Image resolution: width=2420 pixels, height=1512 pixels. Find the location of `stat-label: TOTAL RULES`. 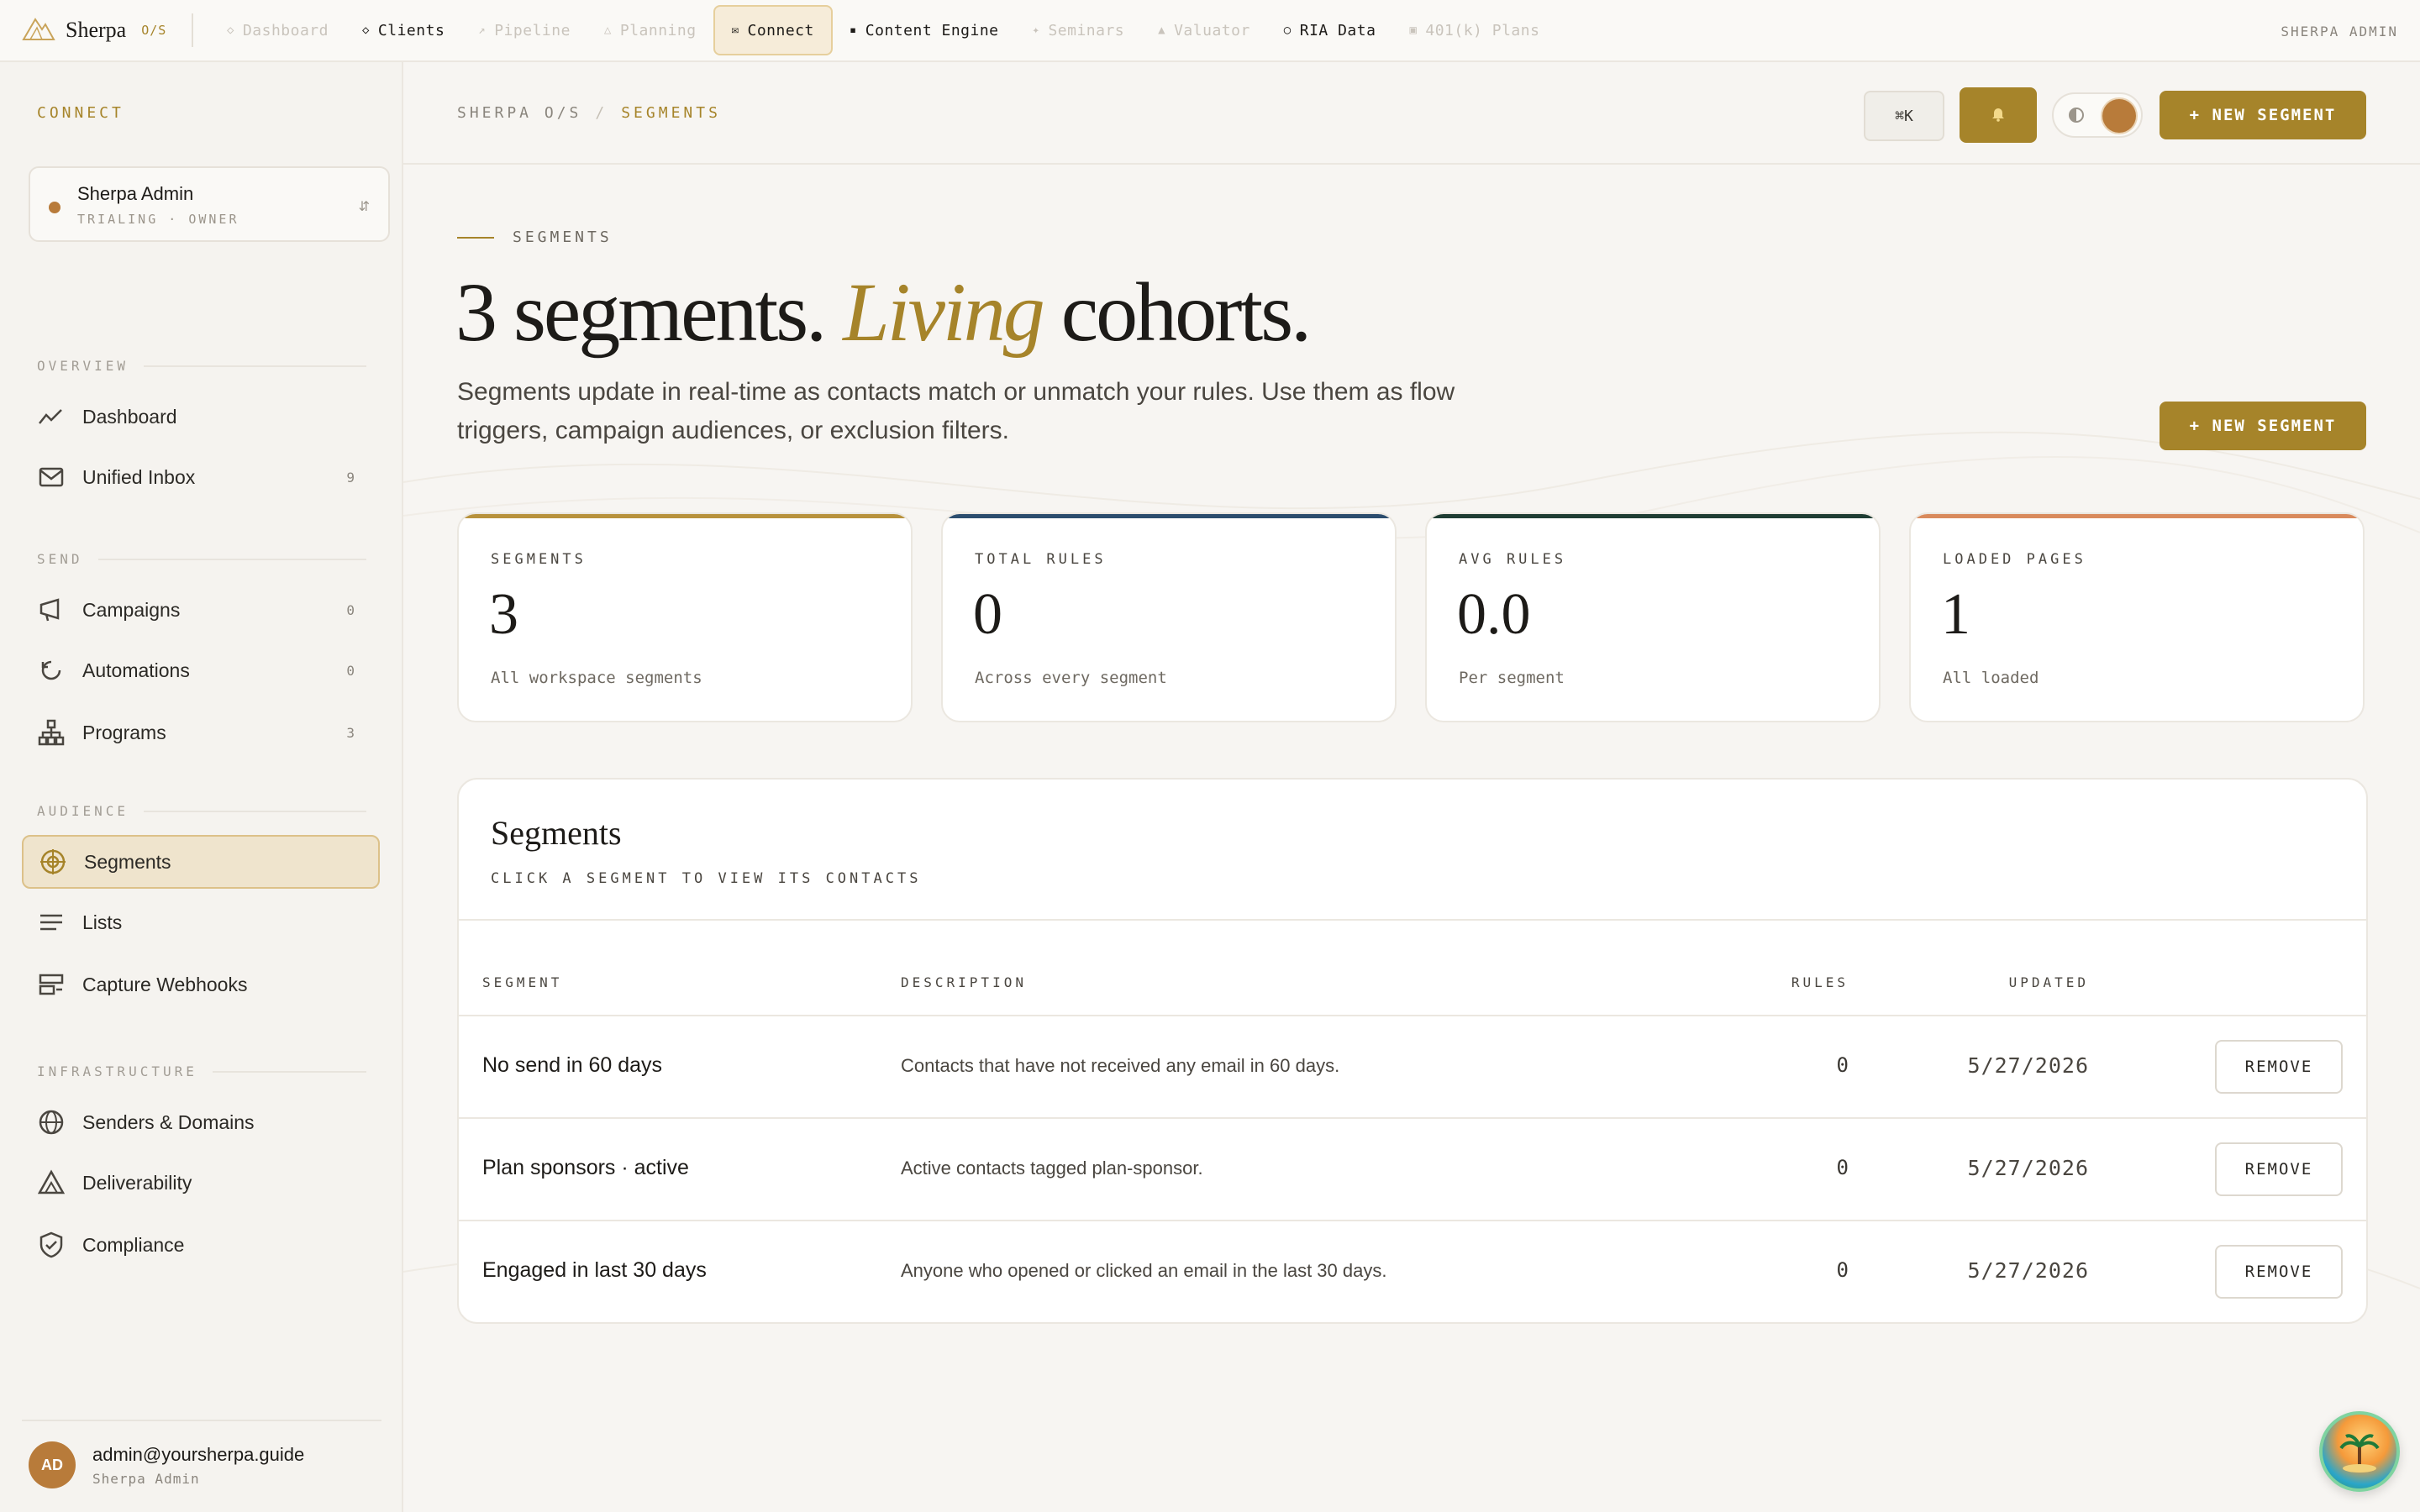

stat-label: TOTAL RULES is located at coordinates (1041, 559).